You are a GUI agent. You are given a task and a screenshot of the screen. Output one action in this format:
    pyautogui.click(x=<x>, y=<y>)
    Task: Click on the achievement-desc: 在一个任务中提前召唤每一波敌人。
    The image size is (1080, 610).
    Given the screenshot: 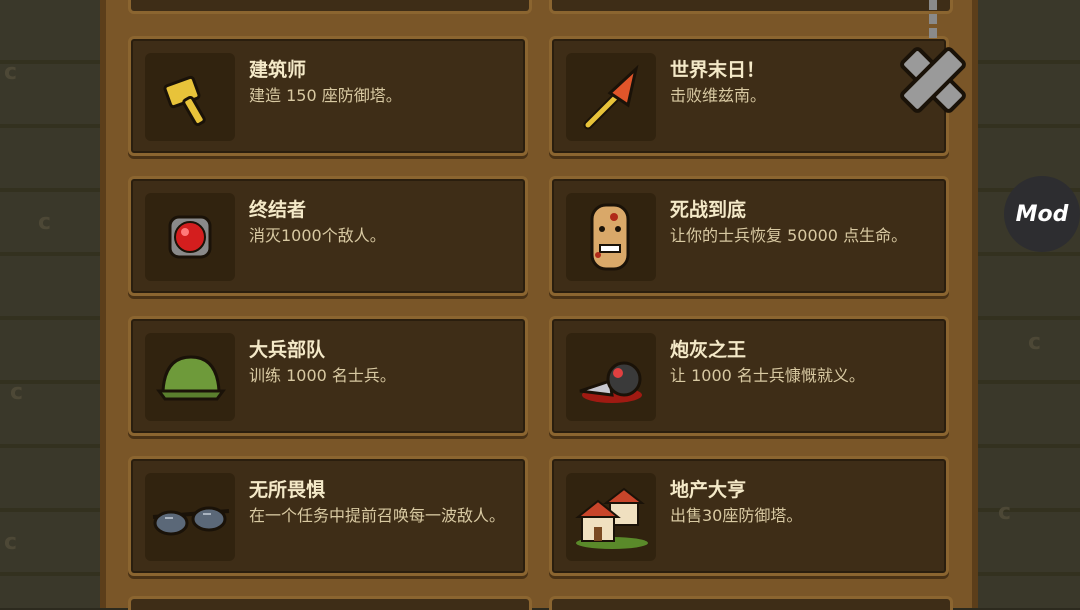 What is the action you would take?
    pyautogui.click(x=377, y=515)
    